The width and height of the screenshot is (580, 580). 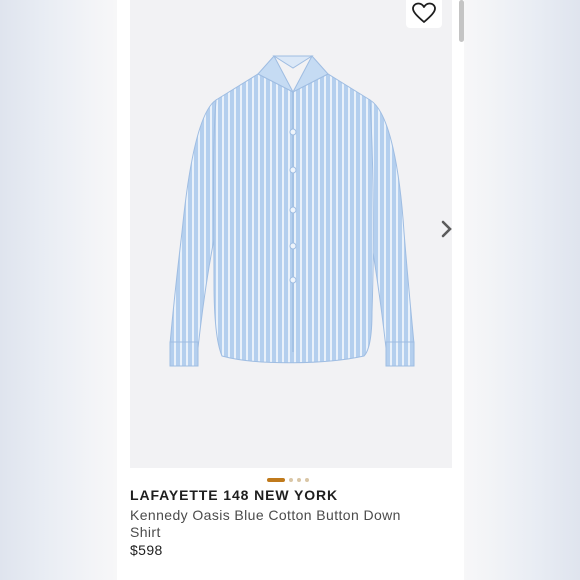 What do you see at coordinates (234, 495) in the screenshot?
I see `product-brand: LAFAYETTE 148 NEW YORK` at bounding box center [234, 495].